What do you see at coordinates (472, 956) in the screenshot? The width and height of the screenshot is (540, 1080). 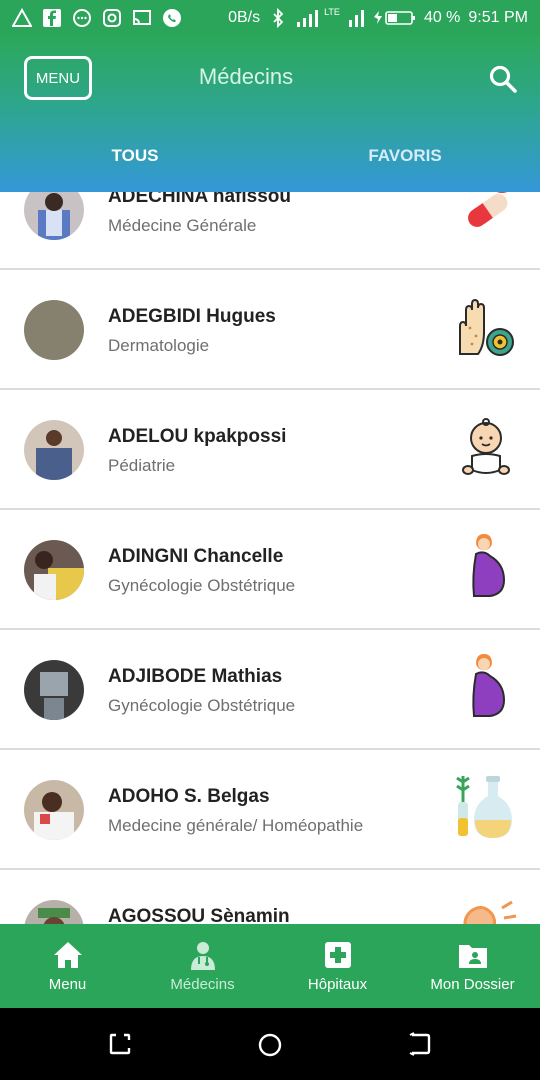 I see `folder-user-icon` at bounding box center [472, 956].